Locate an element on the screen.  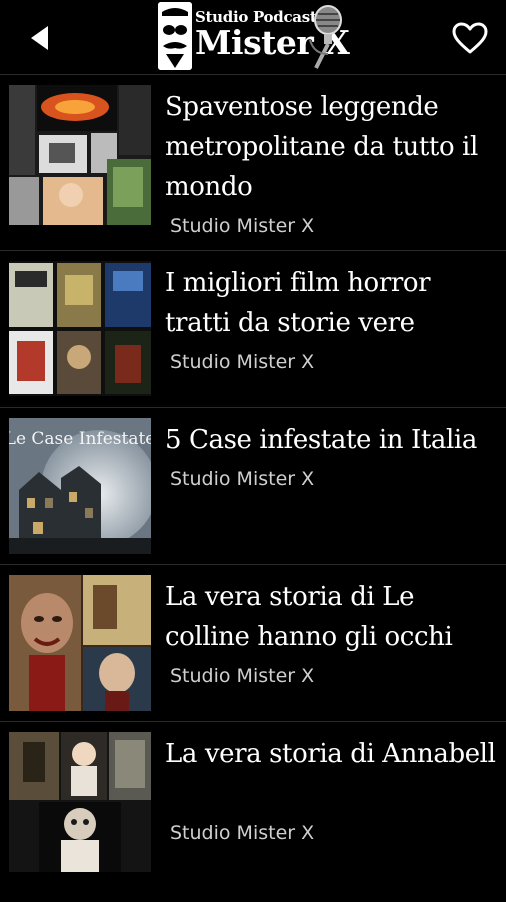
heart-outline-icon is located at coordinates (470, 38).